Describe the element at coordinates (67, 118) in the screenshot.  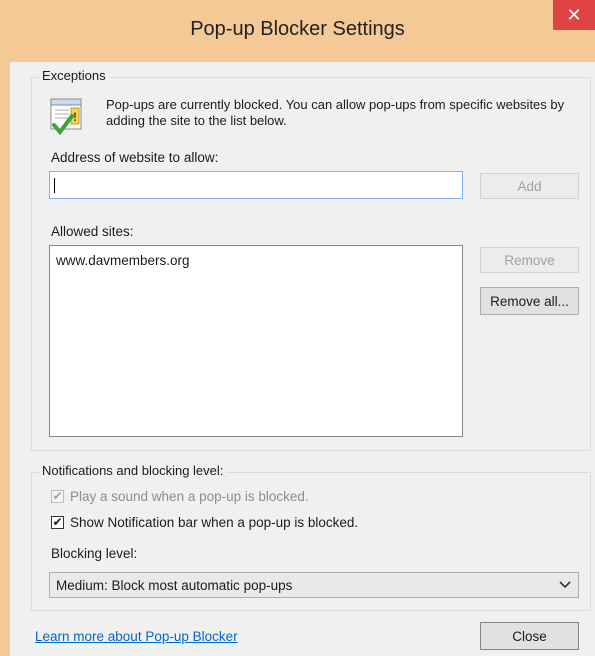
I see `info-icon: !` at that location.